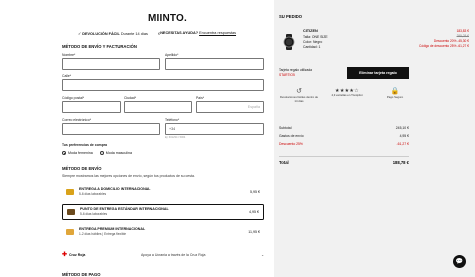  Describe the element at coordinates (97, 153) in the screenshot. I see `purchase-pref-group: Moda femenina Moda masculina` at that location.